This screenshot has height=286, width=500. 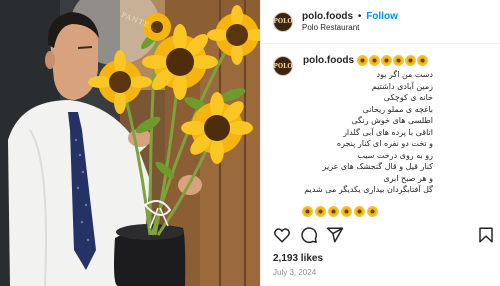 I want to click on comment-button, so click(x=310, y=236).